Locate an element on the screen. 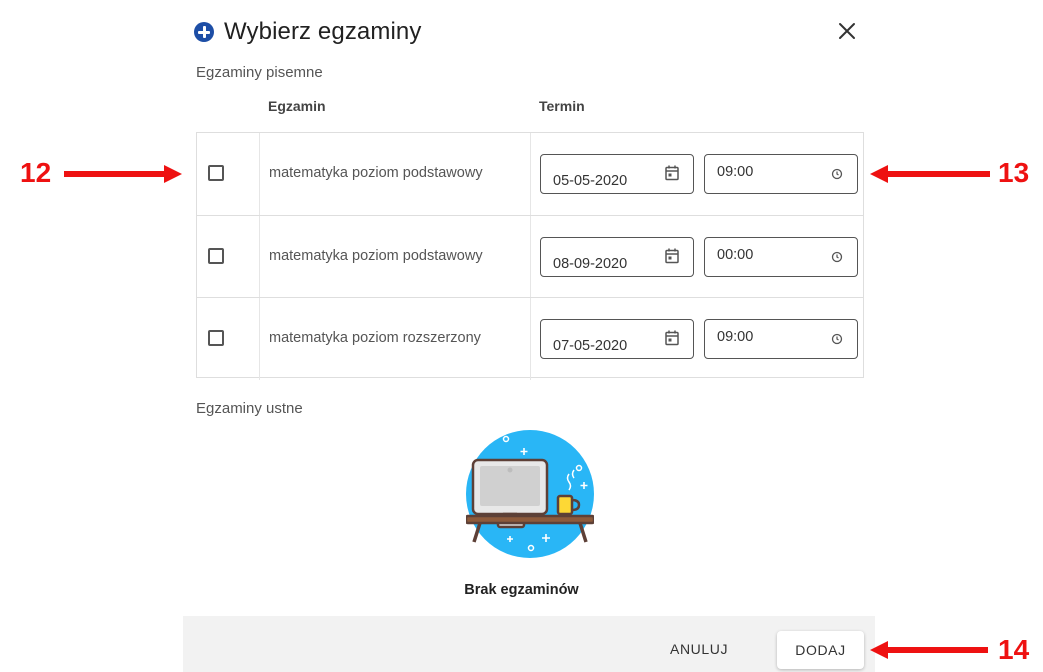  dialog-header: Wybierz egzaminy is located at coordinates (307, 32).